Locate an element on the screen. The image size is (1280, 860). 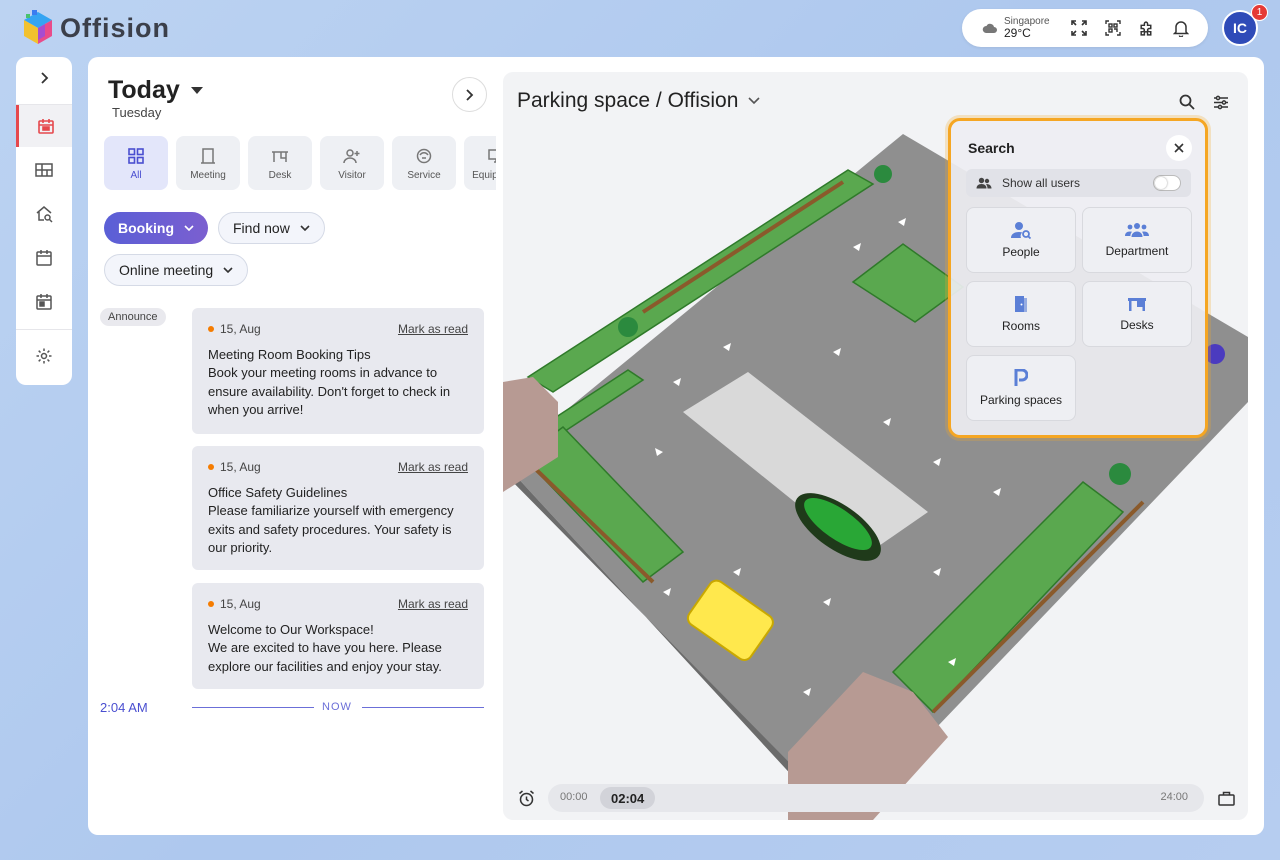
person-add-icon is located at coordinates (351, 156).